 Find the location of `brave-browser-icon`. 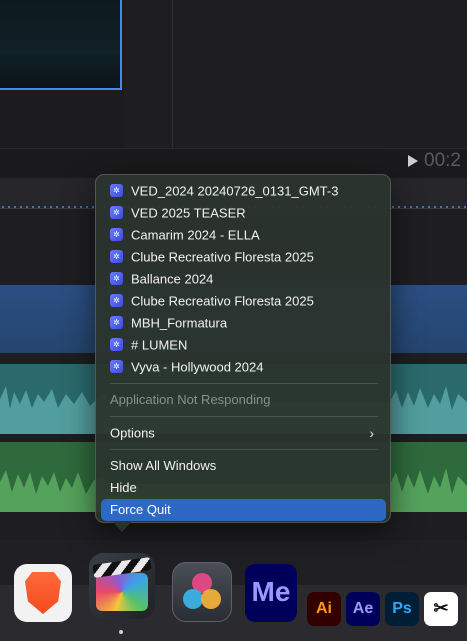

brave-browser-icon is located at coordinates (43, 593).